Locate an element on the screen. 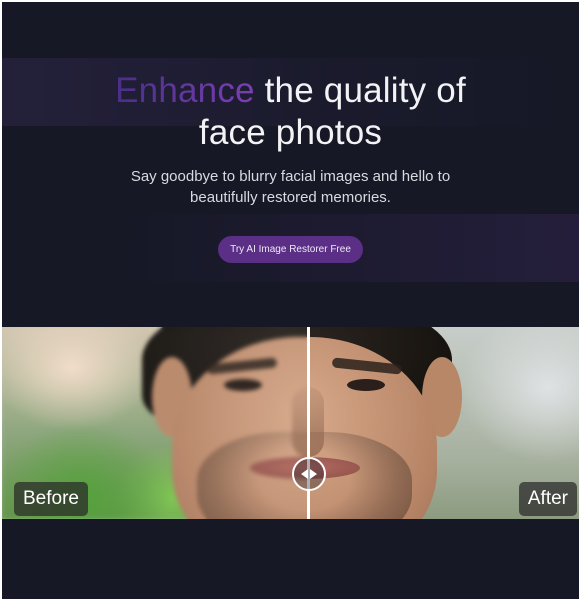  headline-accent: Enhance is located at coordinates (185, 90).